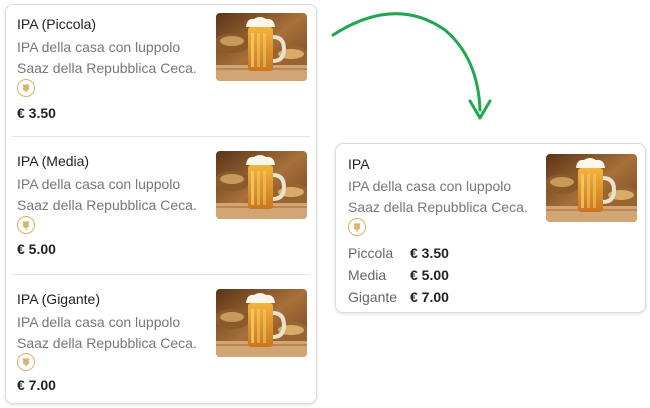 This screenshot has width=650, height=408. I want to click on size-row-piccola: Piccola € 3.50, so click(398, 253).